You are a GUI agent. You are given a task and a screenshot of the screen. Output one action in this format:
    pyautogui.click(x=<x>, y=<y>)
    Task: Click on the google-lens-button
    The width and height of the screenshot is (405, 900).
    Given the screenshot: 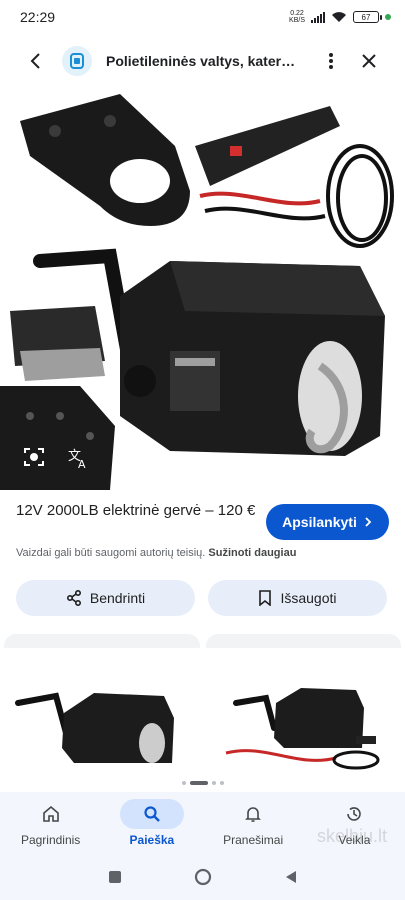 What is the action you would take?
    pyautogui.click(x=34, y=457)
    